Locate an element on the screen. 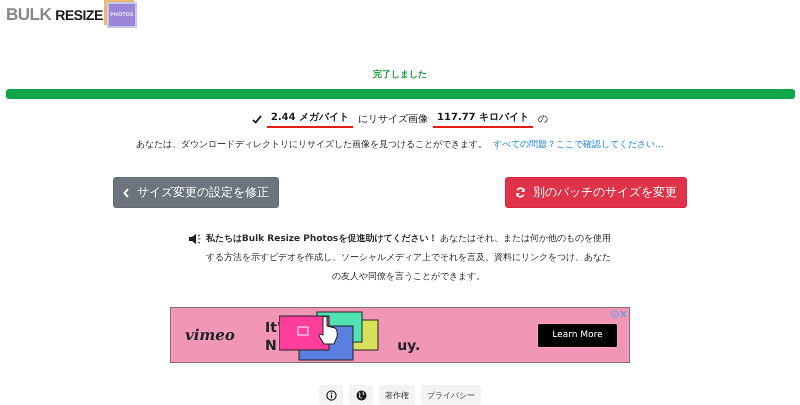  logo-text: BULK is located at coordinates (29, 15).